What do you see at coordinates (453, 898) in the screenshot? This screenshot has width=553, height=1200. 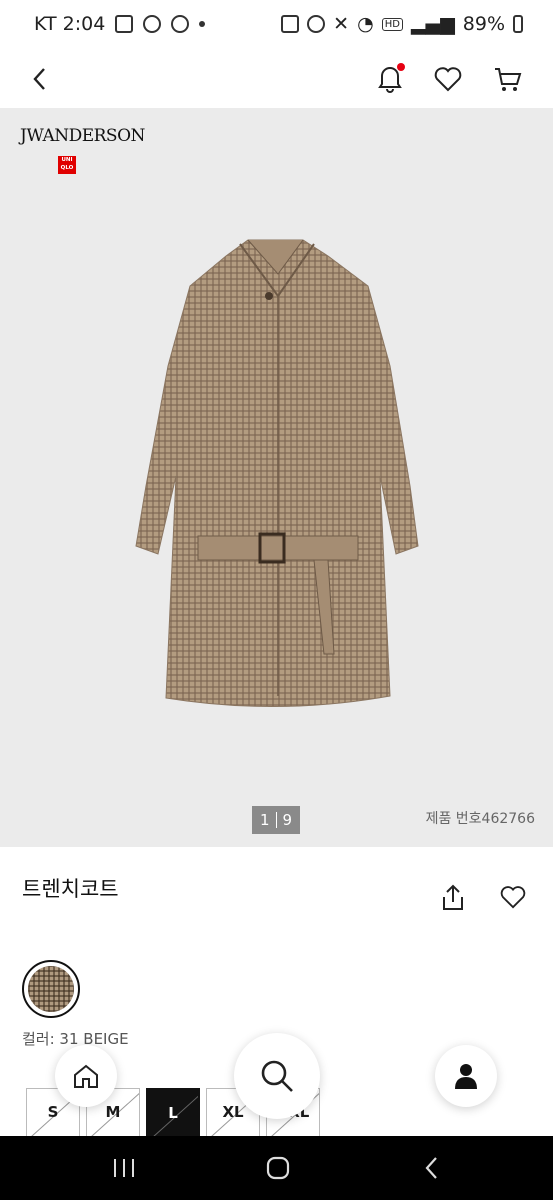 I see `share-icon` at bounding box center [453, 898].